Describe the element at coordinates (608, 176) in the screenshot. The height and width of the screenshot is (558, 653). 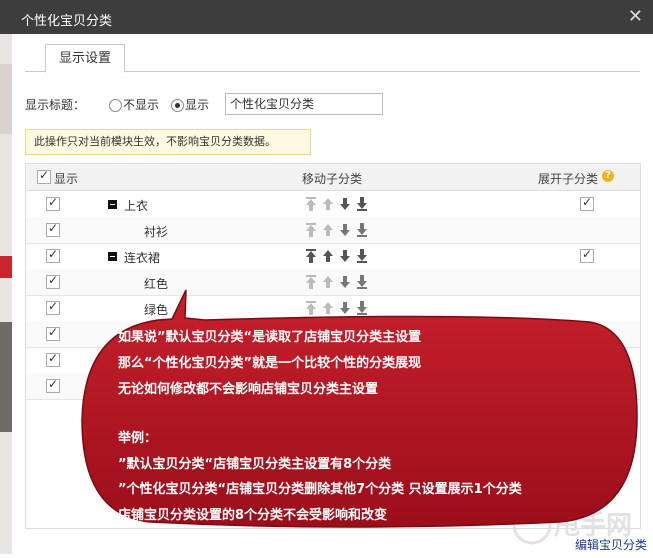
I see `help-icon: ?` at that location.